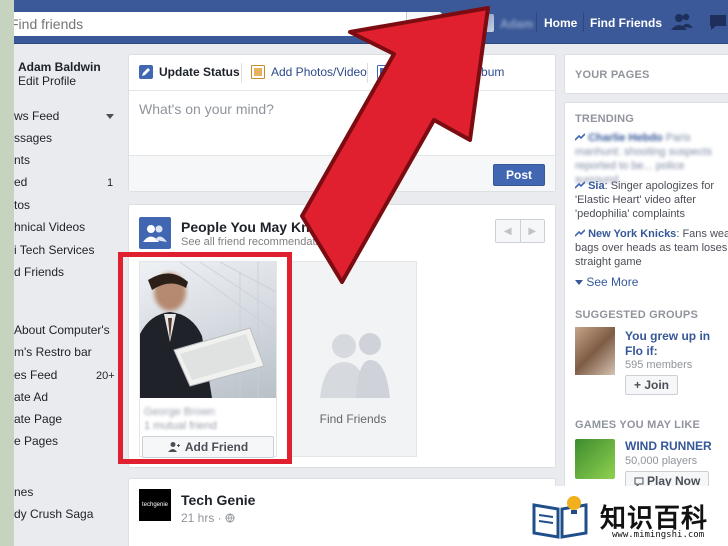 This screenshot has width=728, height=546. What do you see at coordinates (205, 358) in the screenshot?
I see `add-friend-highlight-box` at bounding box center [205, 358].